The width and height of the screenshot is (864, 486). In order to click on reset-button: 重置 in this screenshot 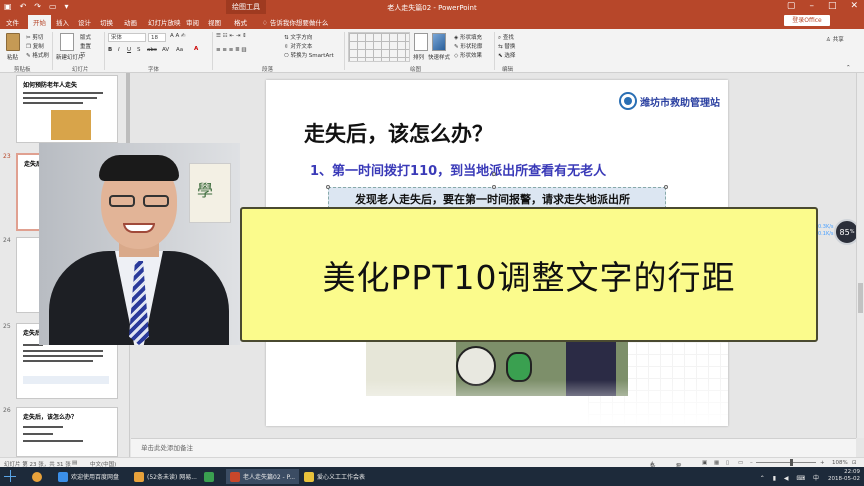, I will do `click(85, 46)`.